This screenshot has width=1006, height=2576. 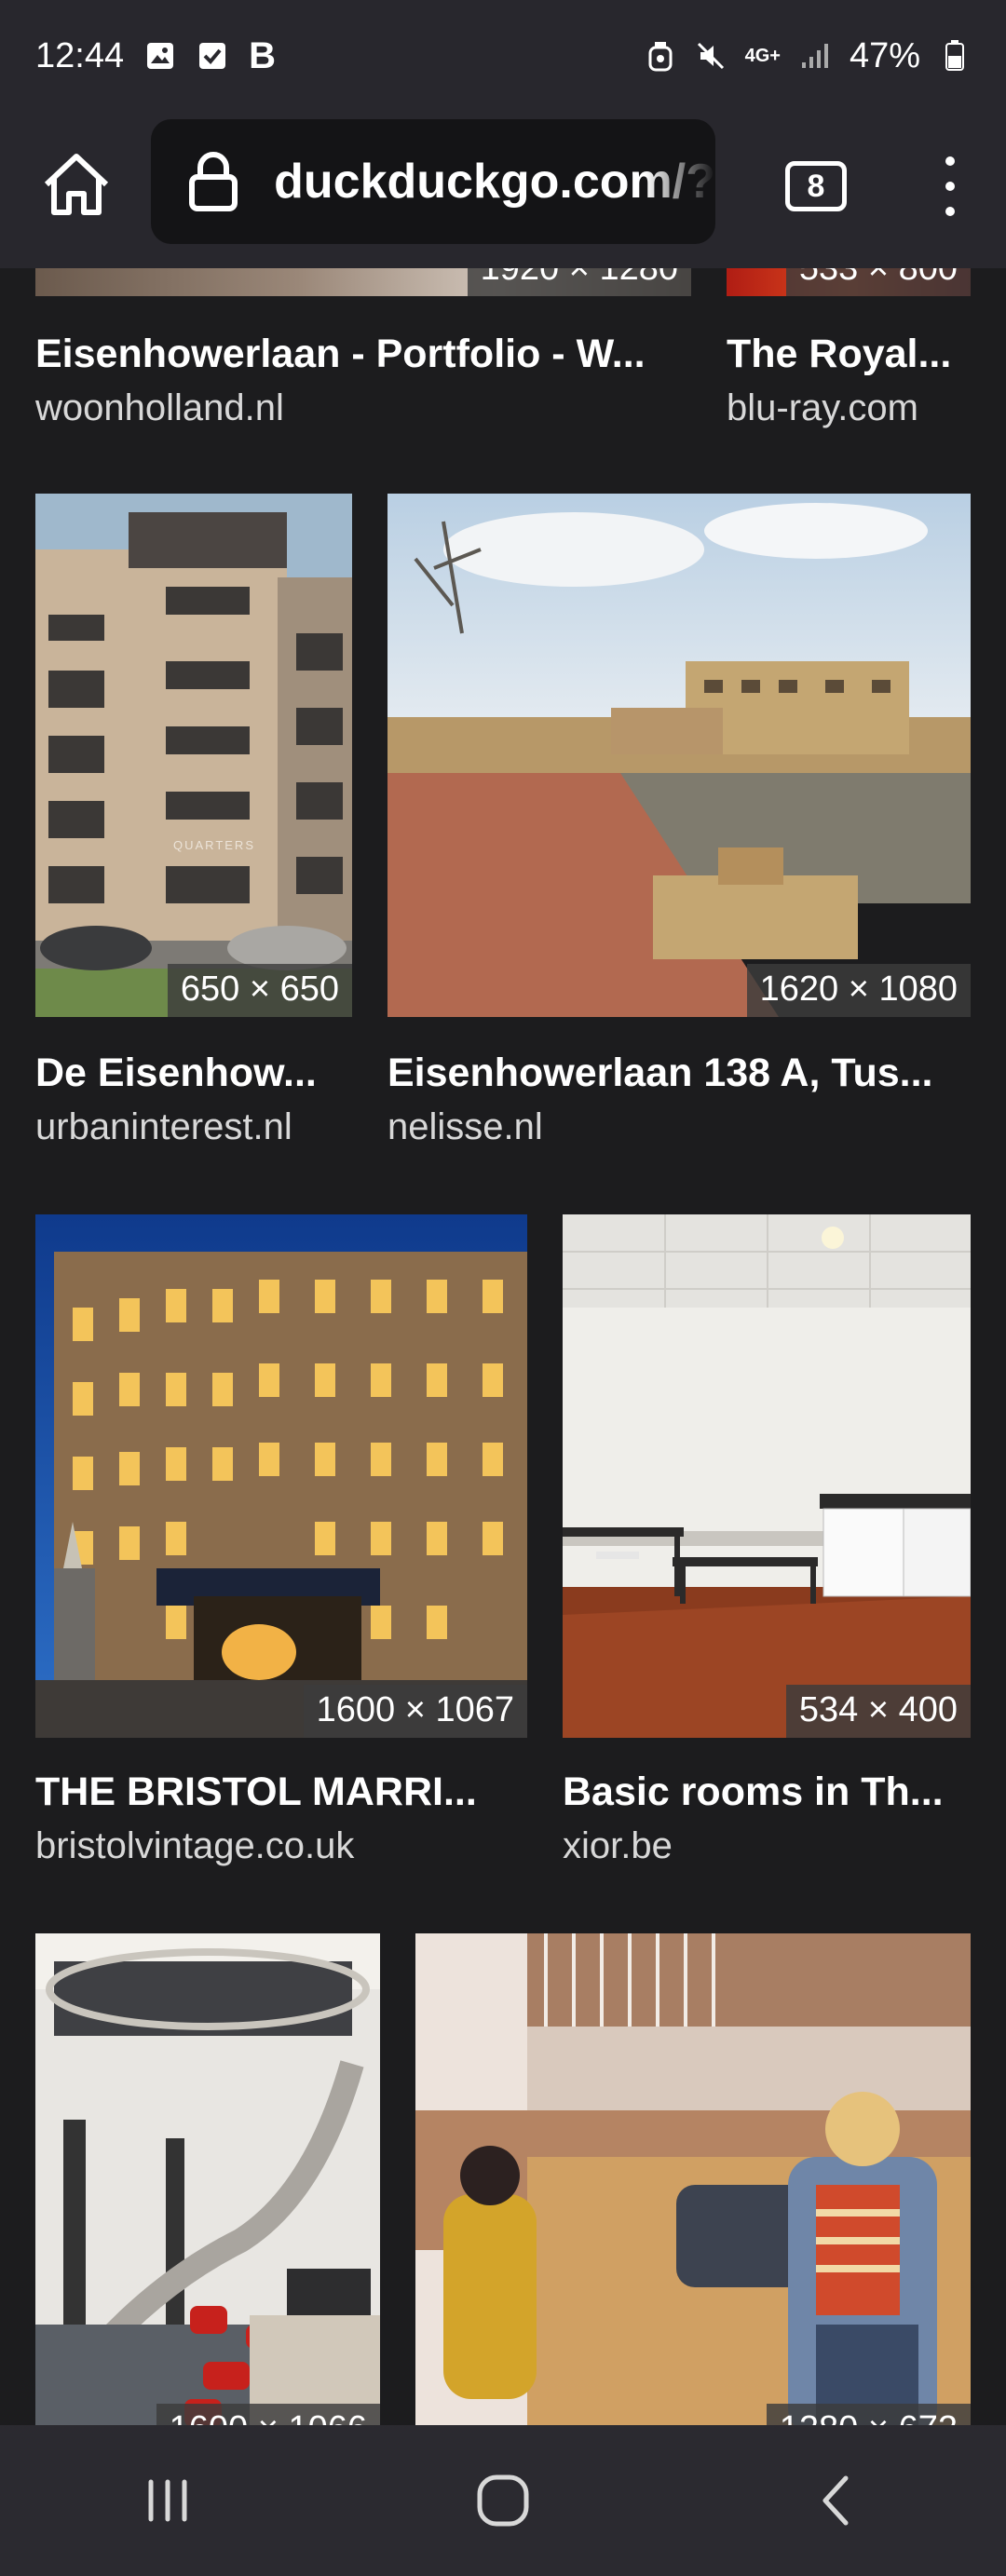 What do you see at coordinates (762, 56) in the screenshot?
I see `network-type: 4G+` at bounding box center [762, 56].